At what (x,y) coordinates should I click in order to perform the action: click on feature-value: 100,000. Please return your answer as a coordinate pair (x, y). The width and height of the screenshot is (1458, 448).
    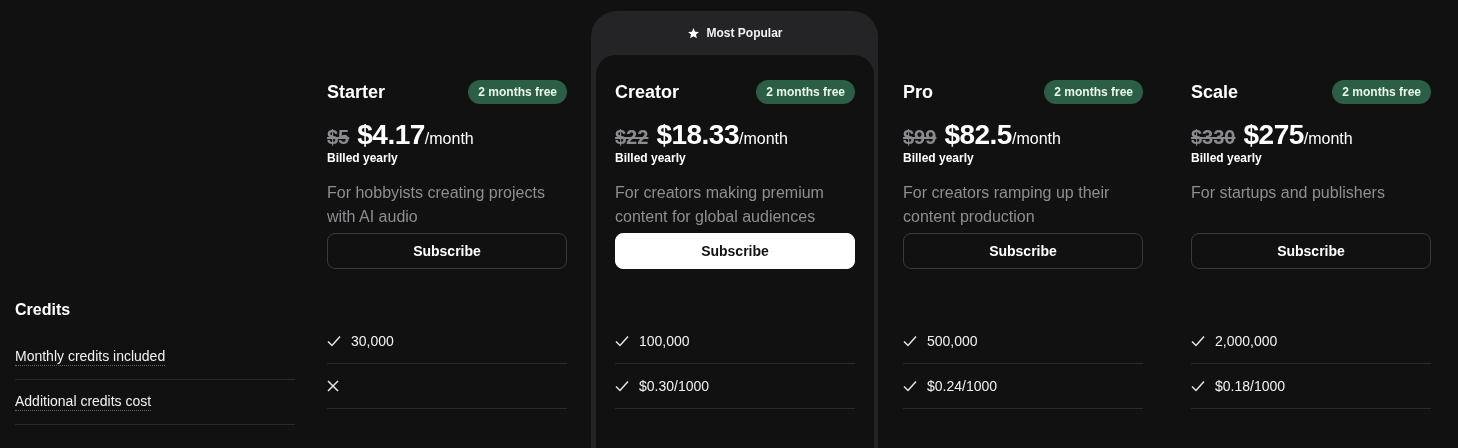
    Looking at the image, I should click on (664, 341).